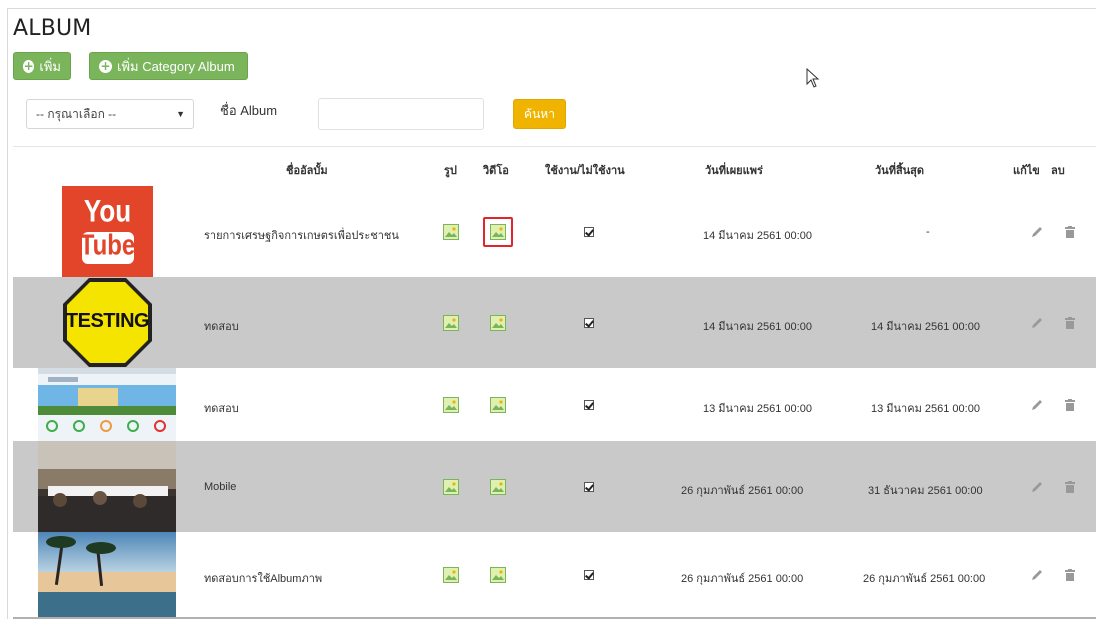 The image size is (1096, 619). I want to click on header-delete: ลบ, so click(1058, 171).